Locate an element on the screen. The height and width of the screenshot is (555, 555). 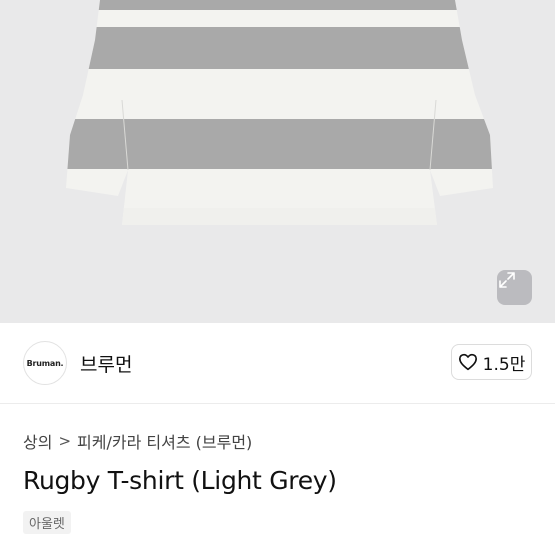
outlet-badge: 아울렛 is located at coordinates (47, 522).